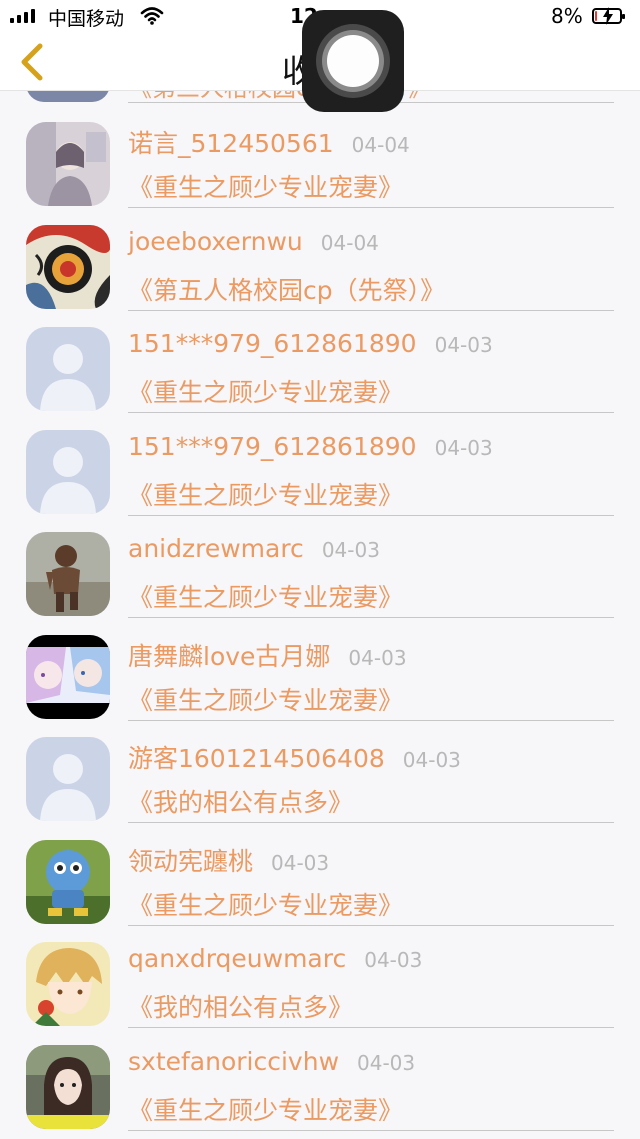 This screenshot has width=640, height=1139. I want to click on photo-woman-icon, so click(68, 1087).